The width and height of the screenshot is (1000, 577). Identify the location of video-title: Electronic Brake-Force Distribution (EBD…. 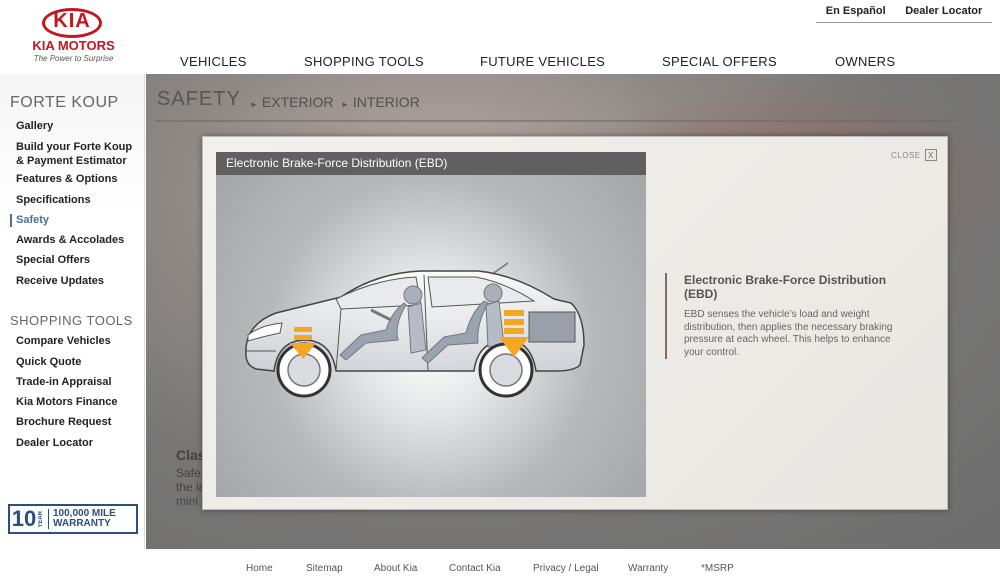
(431, 163).